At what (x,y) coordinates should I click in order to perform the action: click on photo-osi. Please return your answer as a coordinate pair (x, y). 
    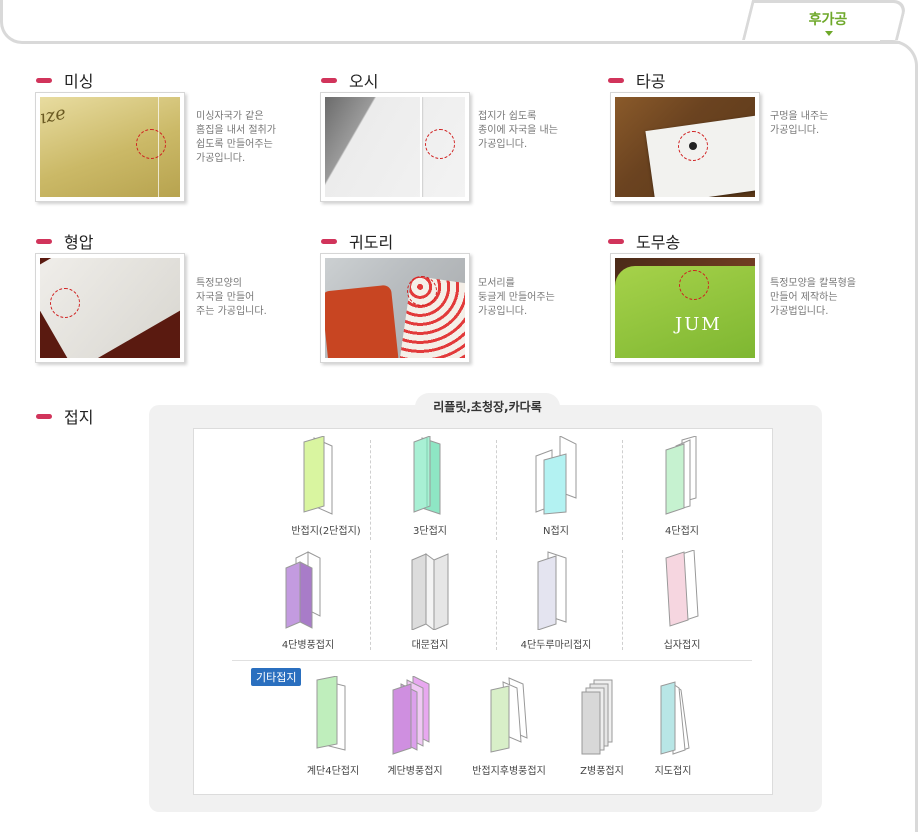
    Looking at the image, I should click on (395, 147).